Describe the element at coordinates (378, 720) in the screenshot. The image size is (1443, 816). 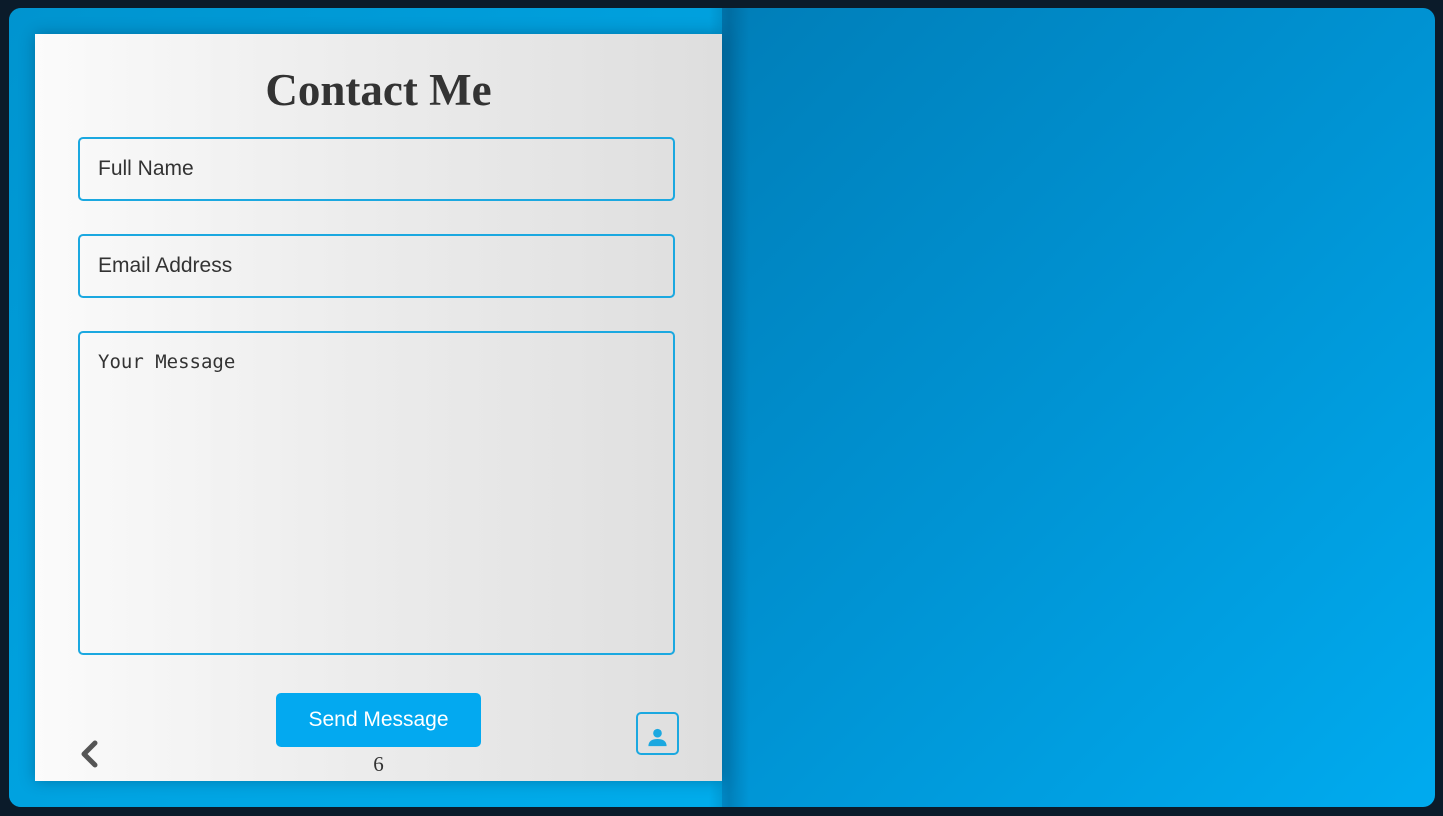
I see `send-message-button: Send Message` at that location.